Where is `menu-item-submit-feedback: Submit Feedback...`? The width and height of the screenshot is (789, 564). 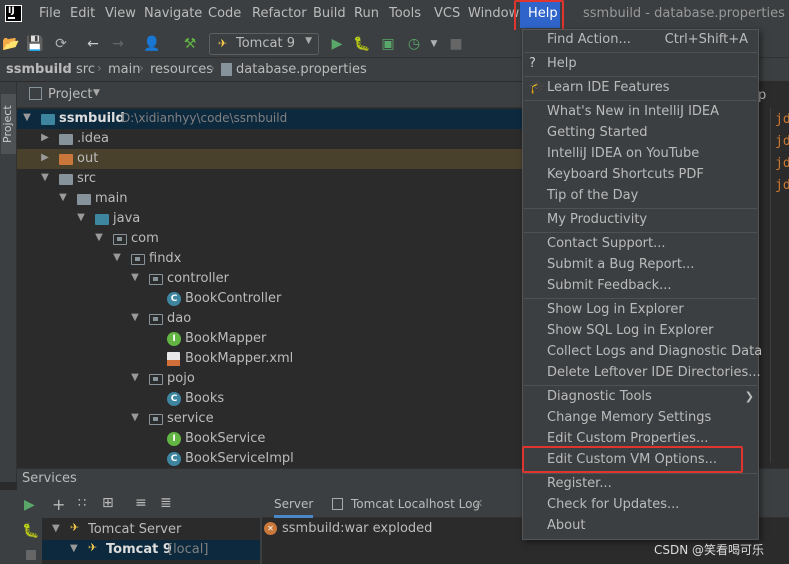
menu-item-submit-feedback: Submit Feedback... is located at coordinates (640, 286).